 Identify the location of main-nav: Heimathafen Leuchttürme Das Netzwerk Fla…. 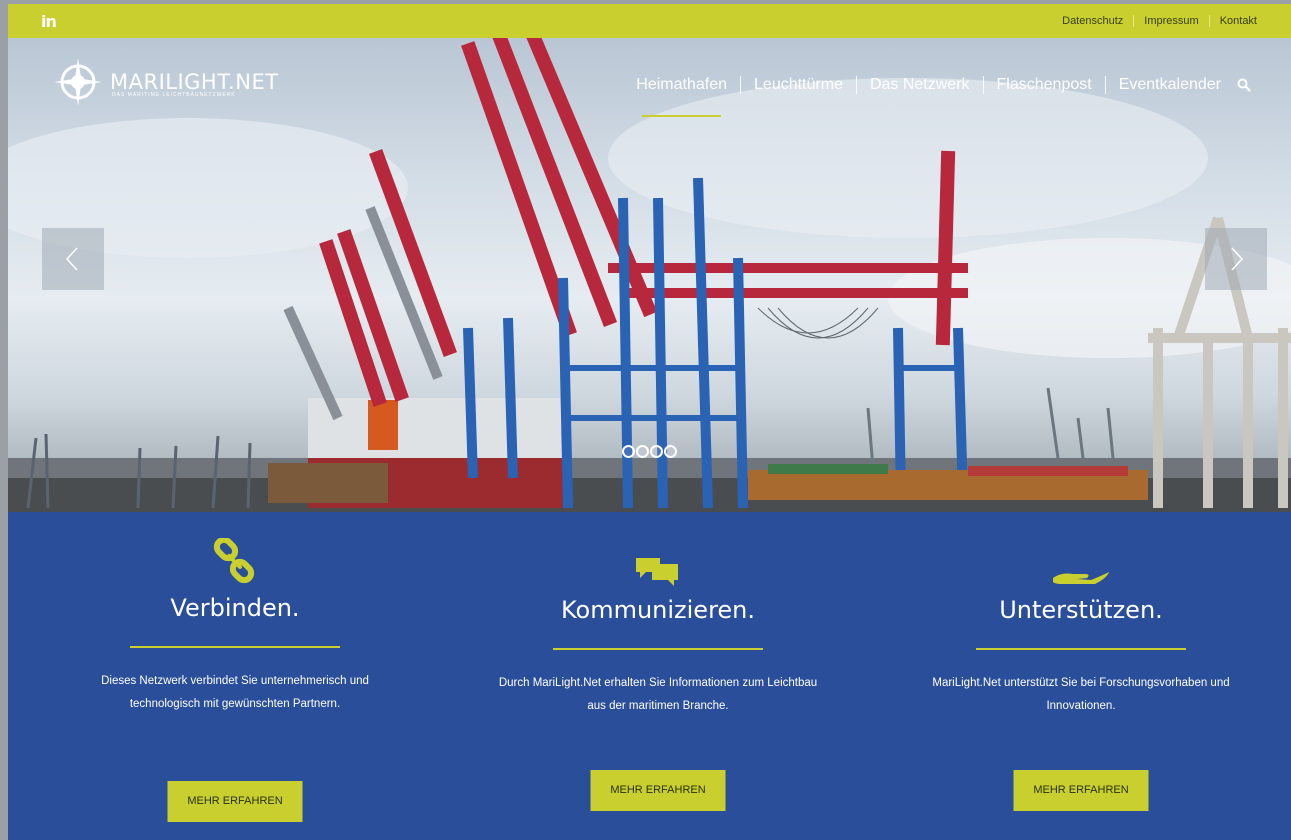
(943, 95).